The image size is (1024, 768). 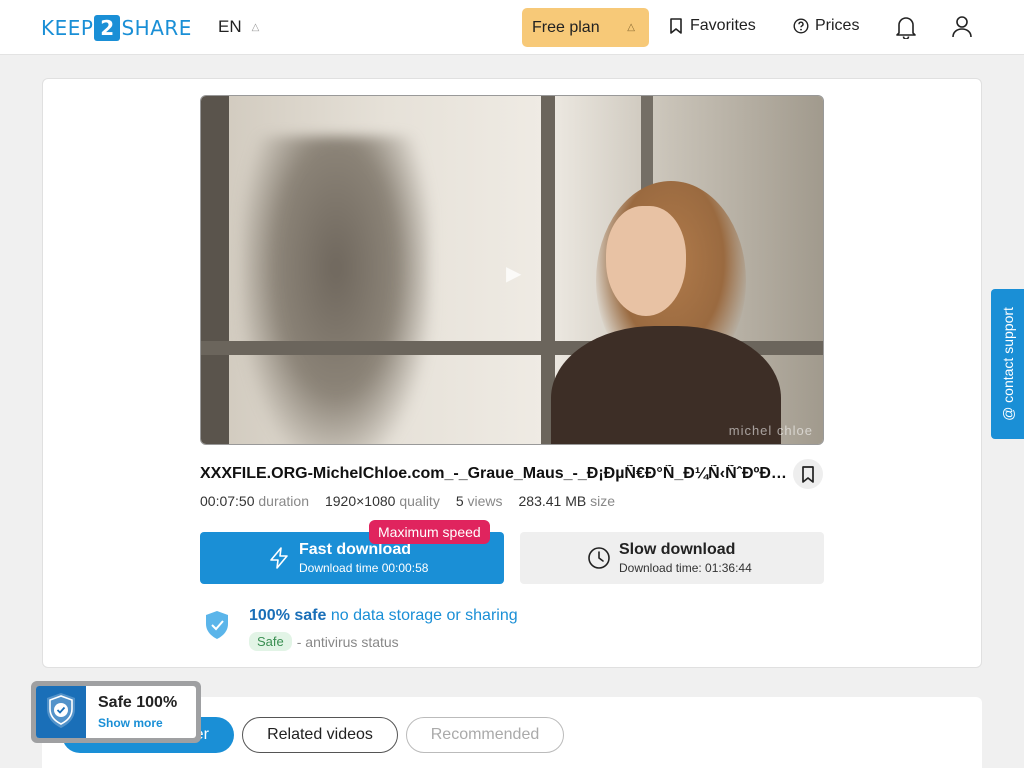 I want to click on prices-link: Prices, so click(x=826, y=26).